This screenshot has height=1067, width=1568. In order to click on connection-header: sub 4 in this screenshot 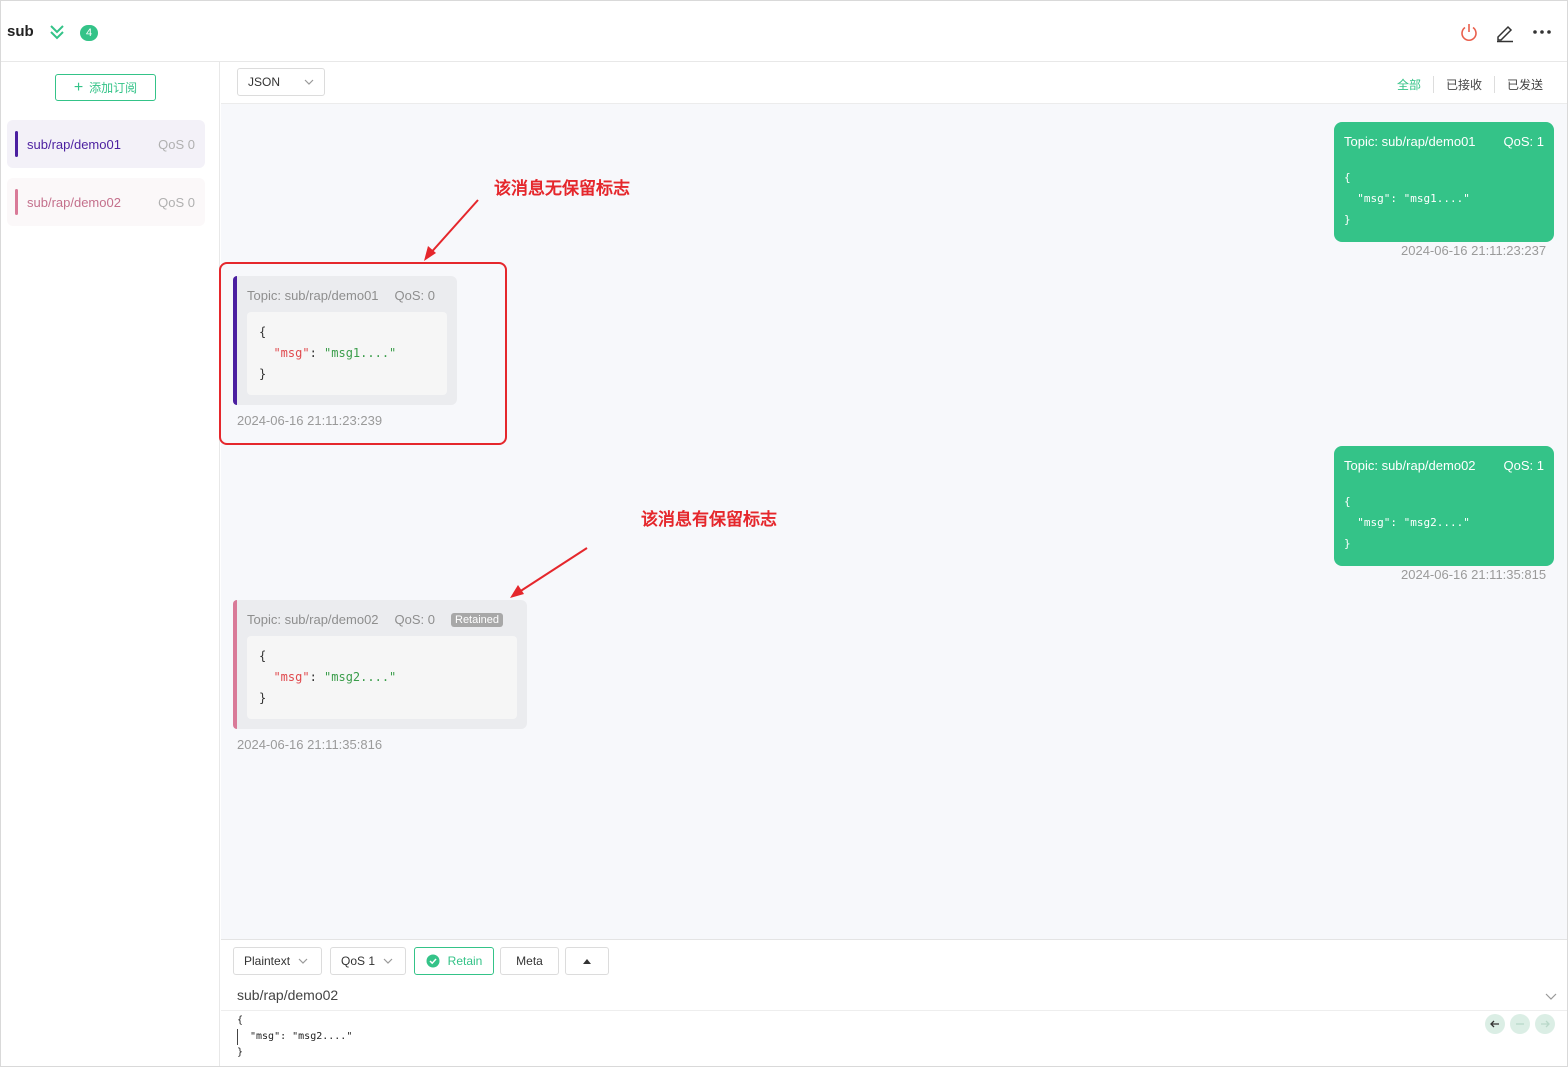, I will do `click(784, 31)`.